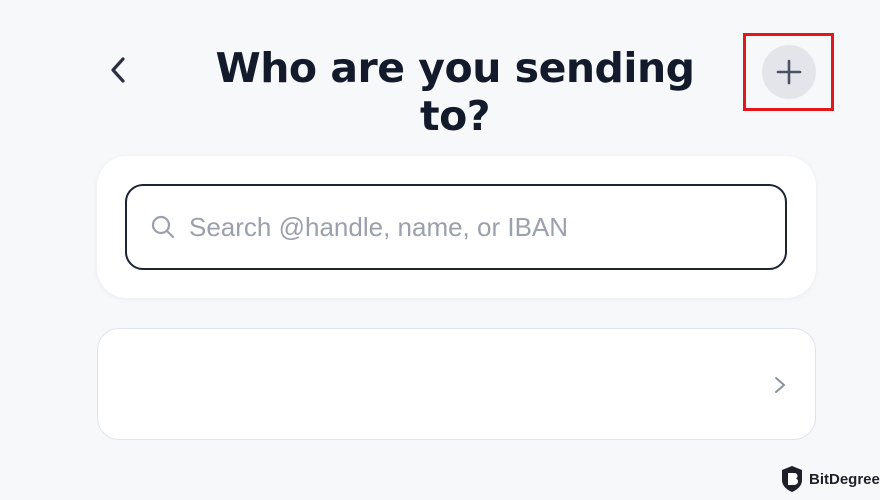 This screenshot has height=500, width=880. I want to click on watermark-text: BitDegree, so click(844, 479).